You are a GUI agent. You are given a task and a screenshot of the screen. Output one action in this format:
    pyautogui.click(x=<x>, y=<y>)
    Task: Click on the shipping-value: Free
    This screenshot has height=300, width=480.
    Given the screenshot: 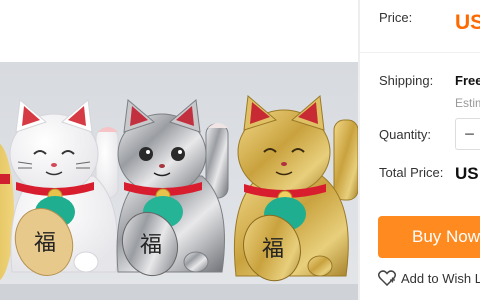 What is the action you would take?
    pyautogui.click(x=467, y=80)
    